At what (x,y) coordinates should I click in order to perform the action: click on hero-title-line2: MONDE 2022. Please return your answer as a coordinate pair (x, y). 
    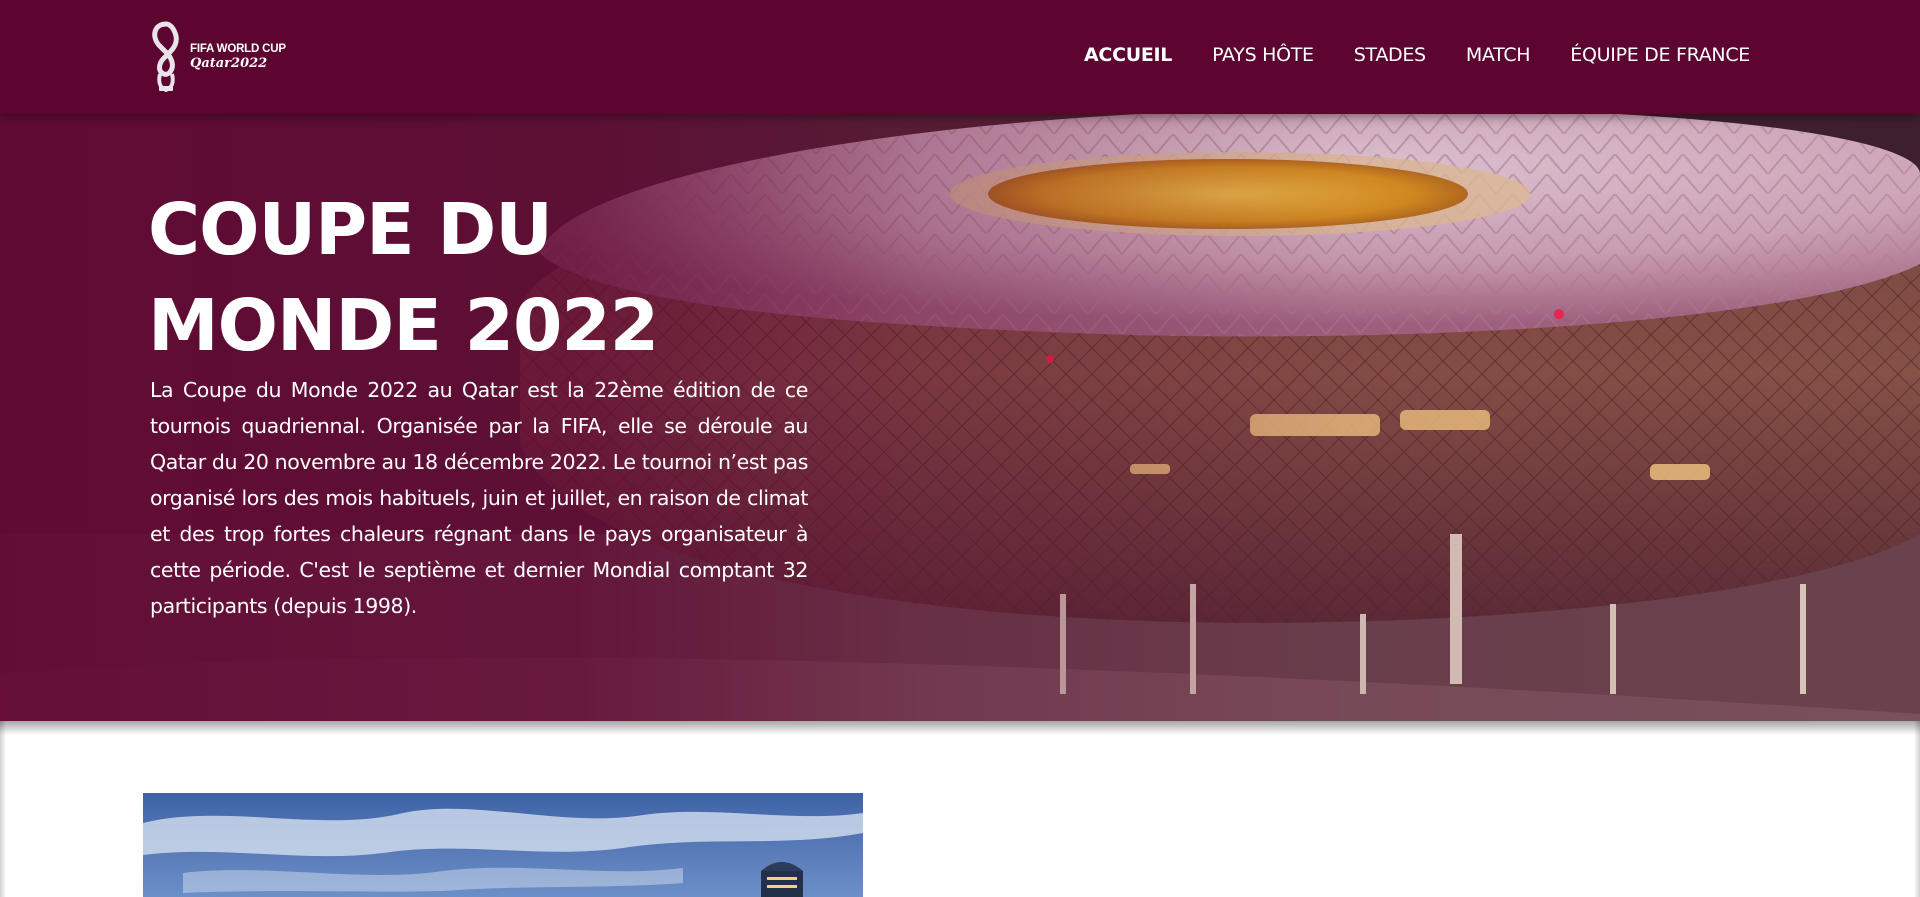
    Looking at the image, I should click on (403, 325).